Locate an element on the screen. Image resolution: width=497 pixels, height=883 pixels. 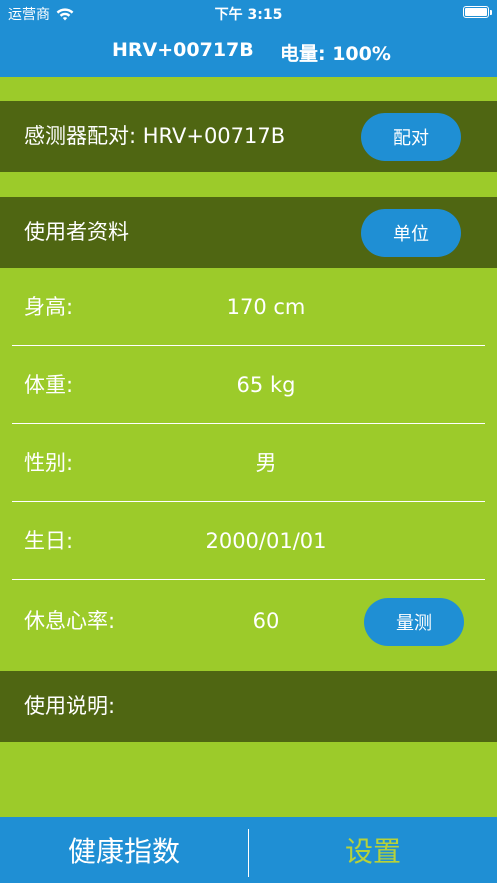
measure-button: 量测 is located at coordinates (414, 622).